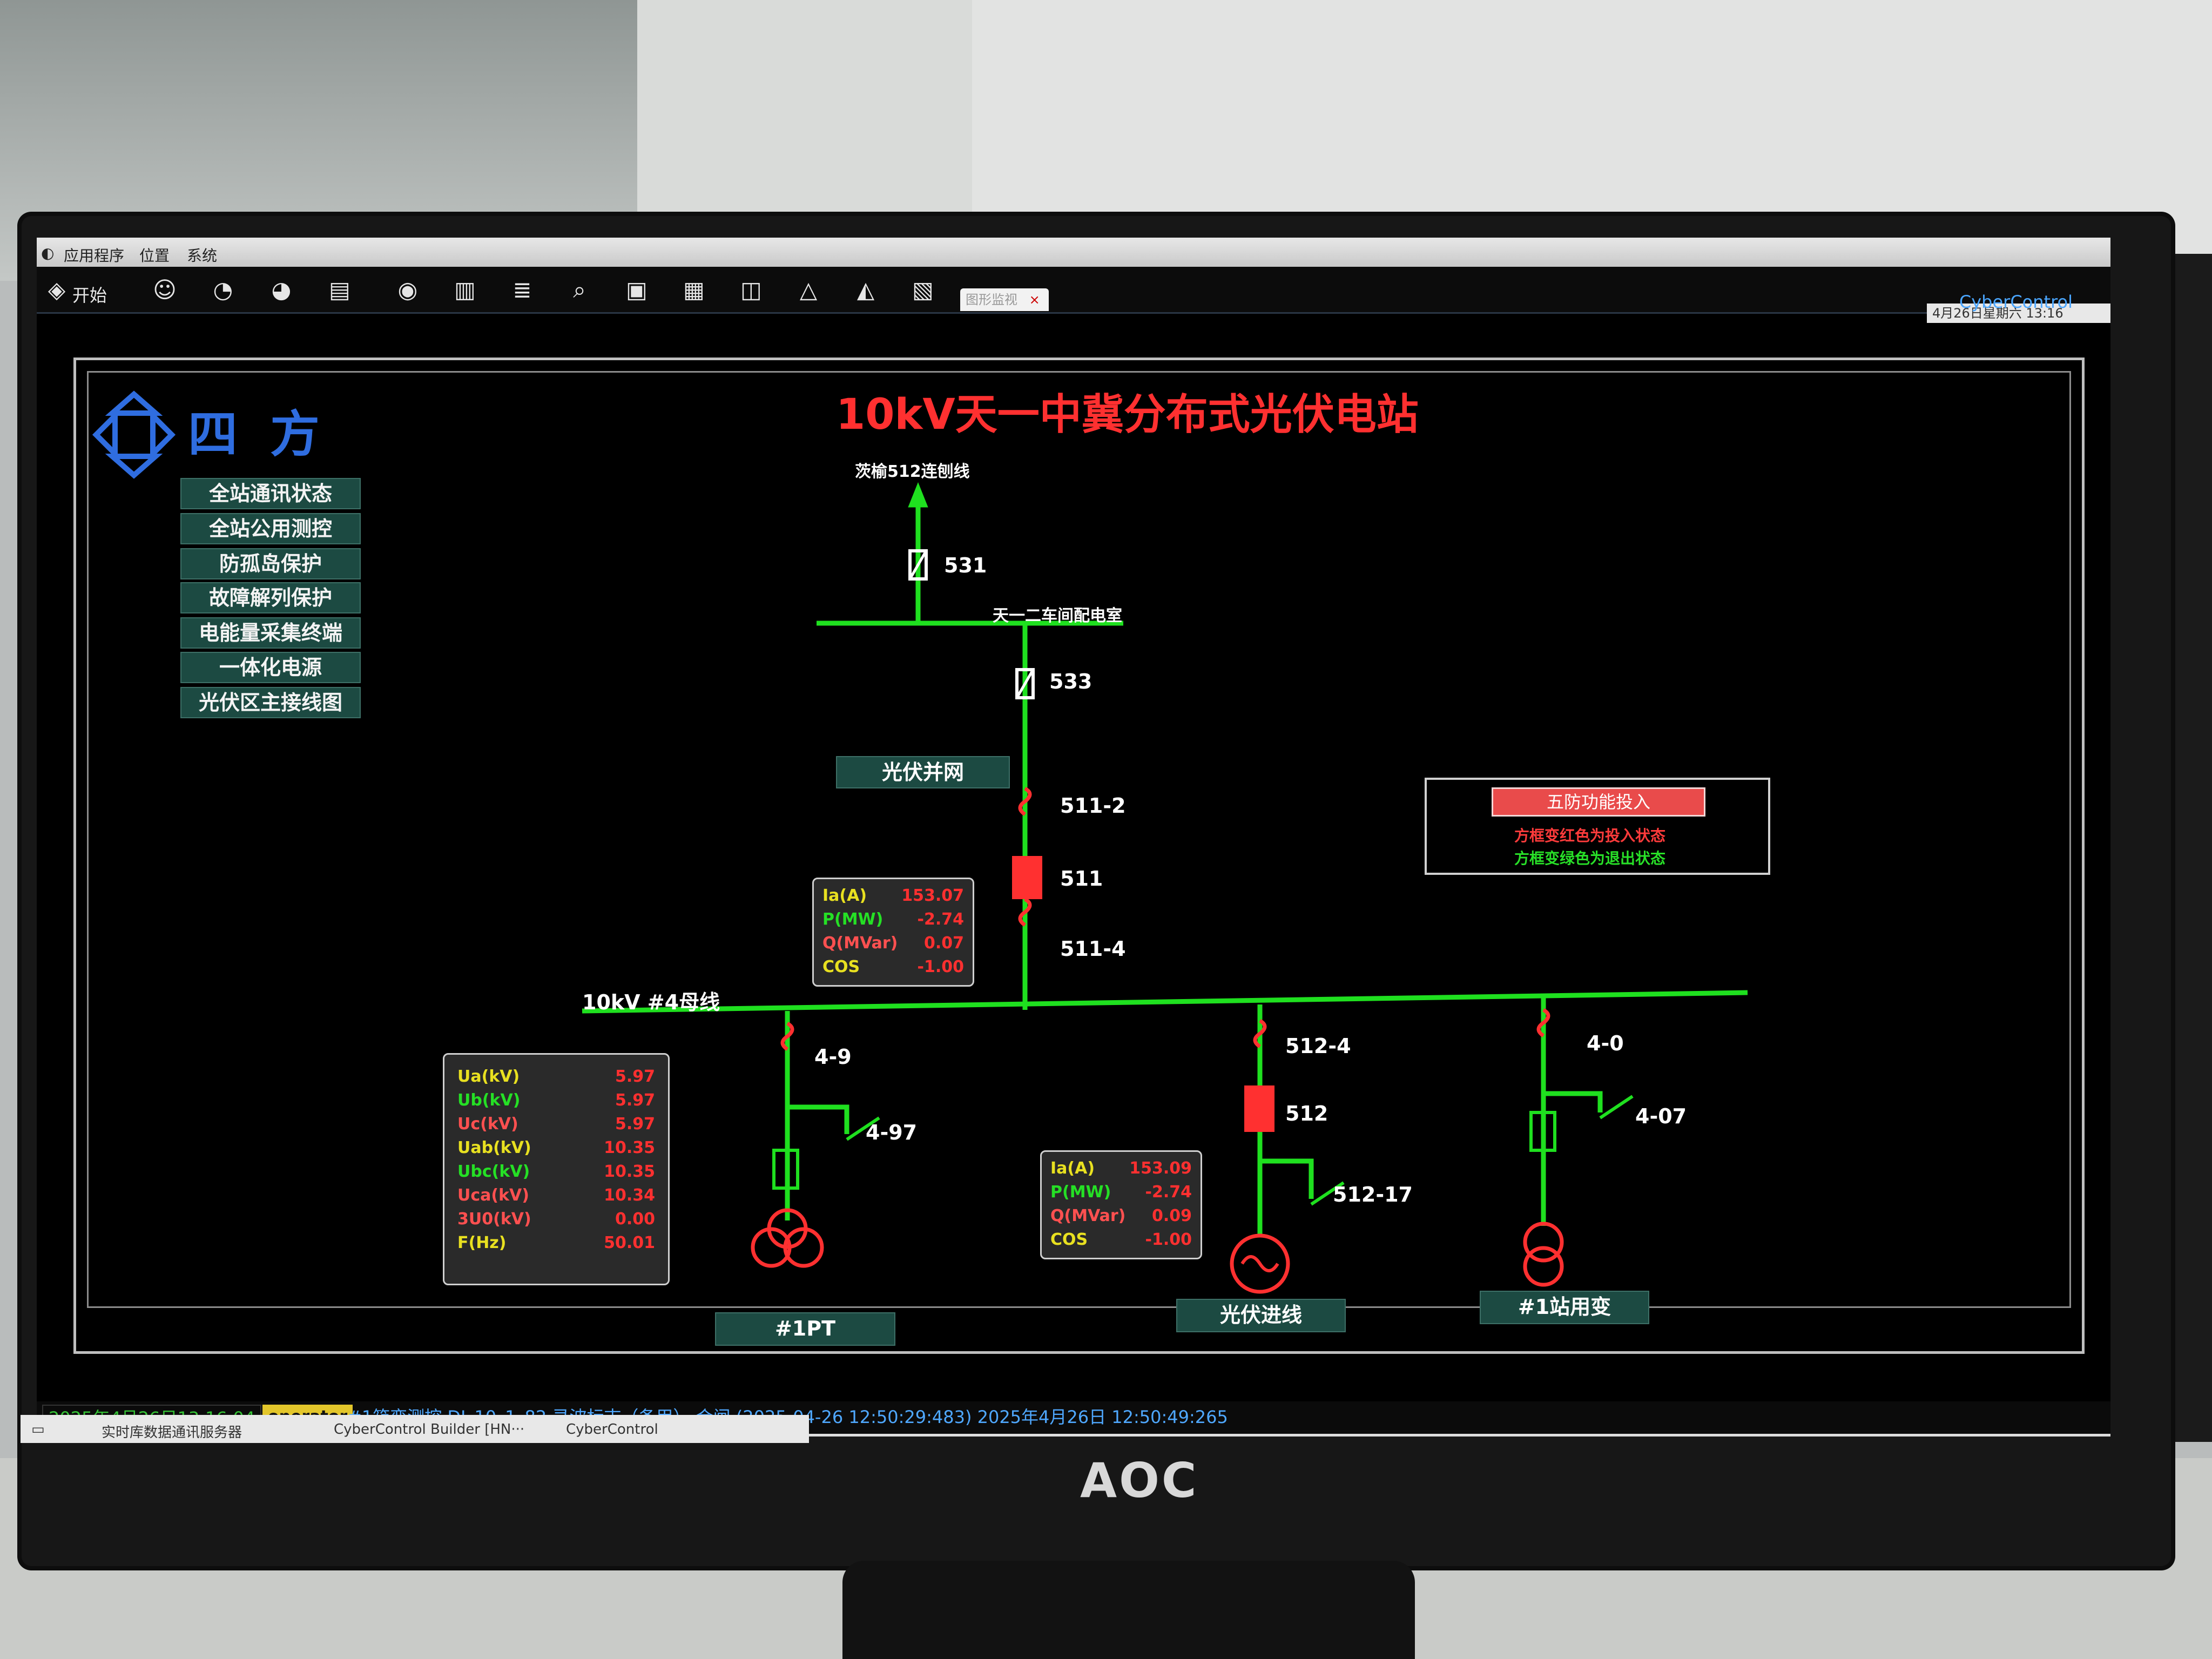 The height and width of the screenshot is (1659, 2212). What do you see at coordinates (1139, 1480) in the screenshot?
I see `monitor-brand: AOC` at bounding box center [1139, 1480].